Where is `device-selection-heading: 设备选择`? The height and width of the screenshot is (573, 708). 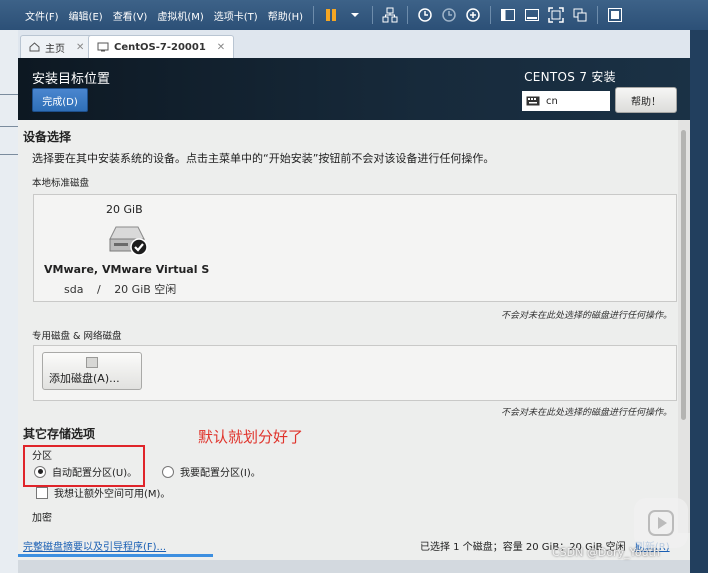
device-selection-heading: 设备选择 is located at coordinates (47, 137).